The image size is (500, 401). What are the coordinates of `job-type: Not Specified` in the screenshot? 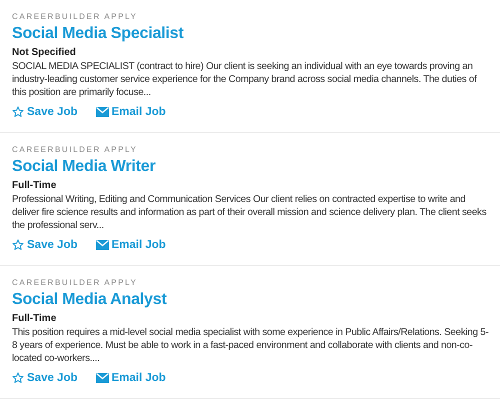 It's located at (44, 52).